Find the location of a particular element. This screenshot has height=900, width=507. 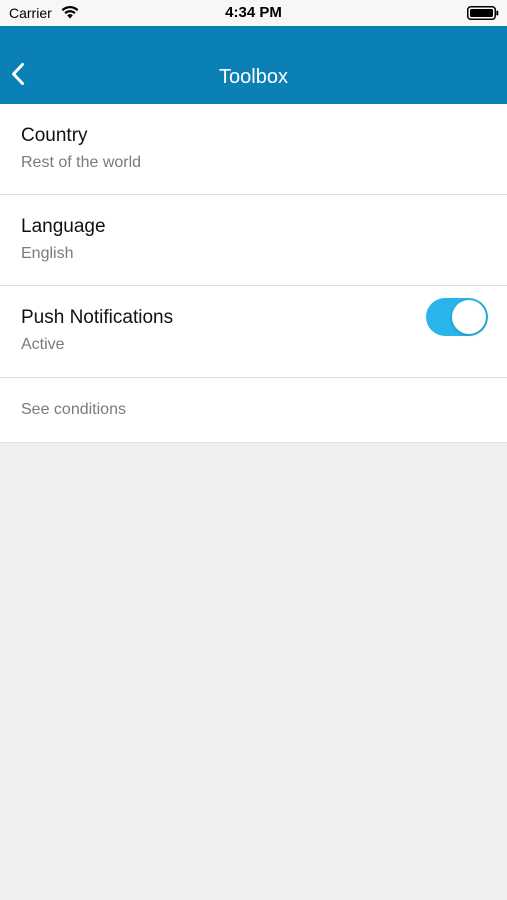

see-conditions-link: See conditions is located at coordinates (73, 410).